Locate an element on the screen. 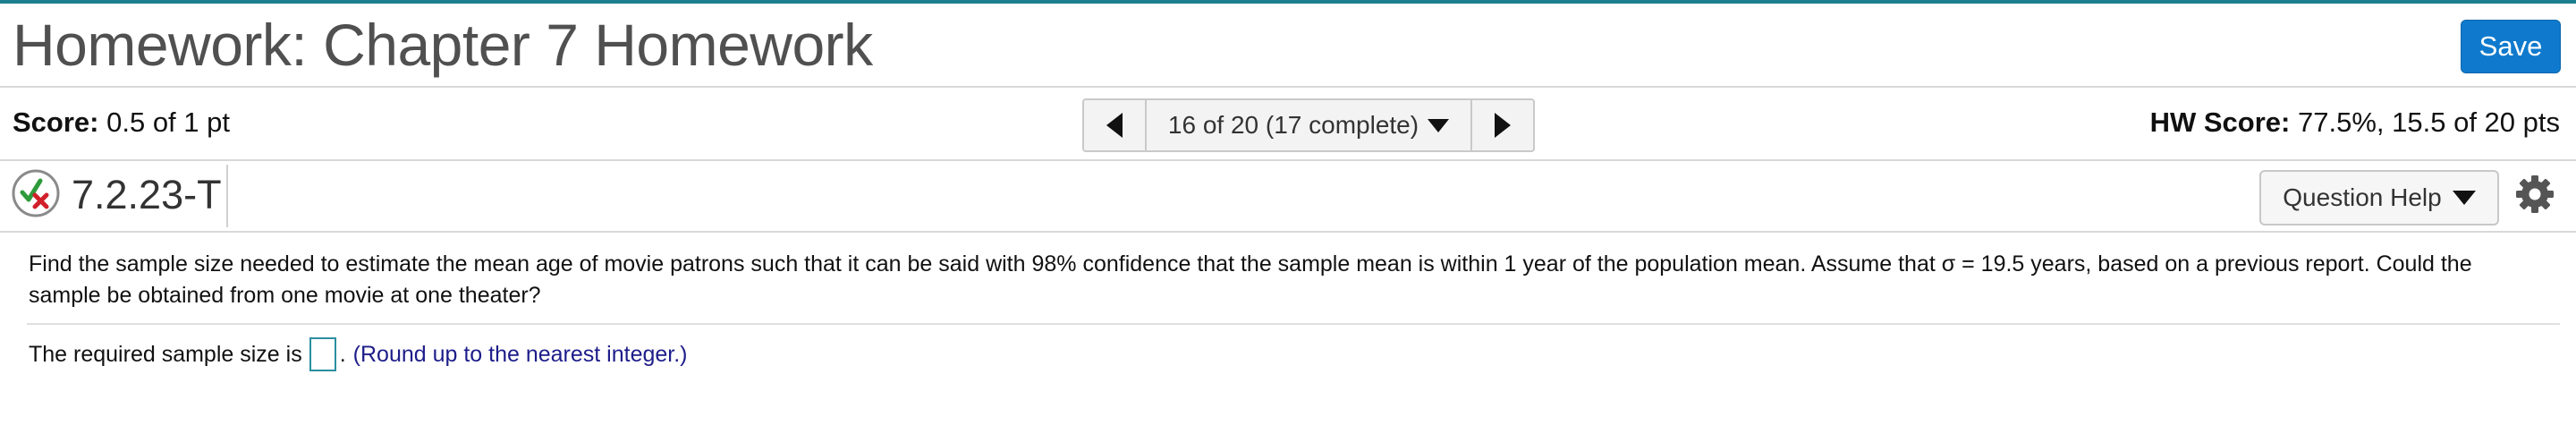  question-help-label: Question Help is located at coordinates (2362, 197).